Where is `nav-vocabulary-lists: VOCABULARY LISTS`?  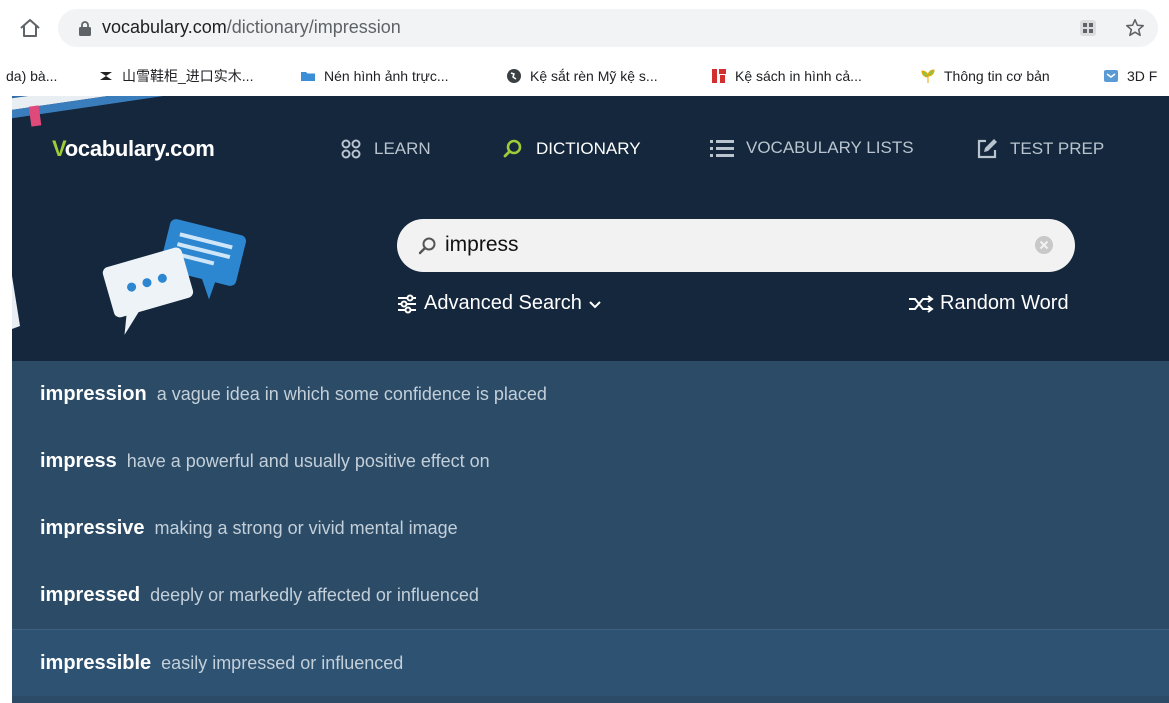
nav-vocabulary-lists: VOCABULARY LISTS is located at coordinates (812, 148).